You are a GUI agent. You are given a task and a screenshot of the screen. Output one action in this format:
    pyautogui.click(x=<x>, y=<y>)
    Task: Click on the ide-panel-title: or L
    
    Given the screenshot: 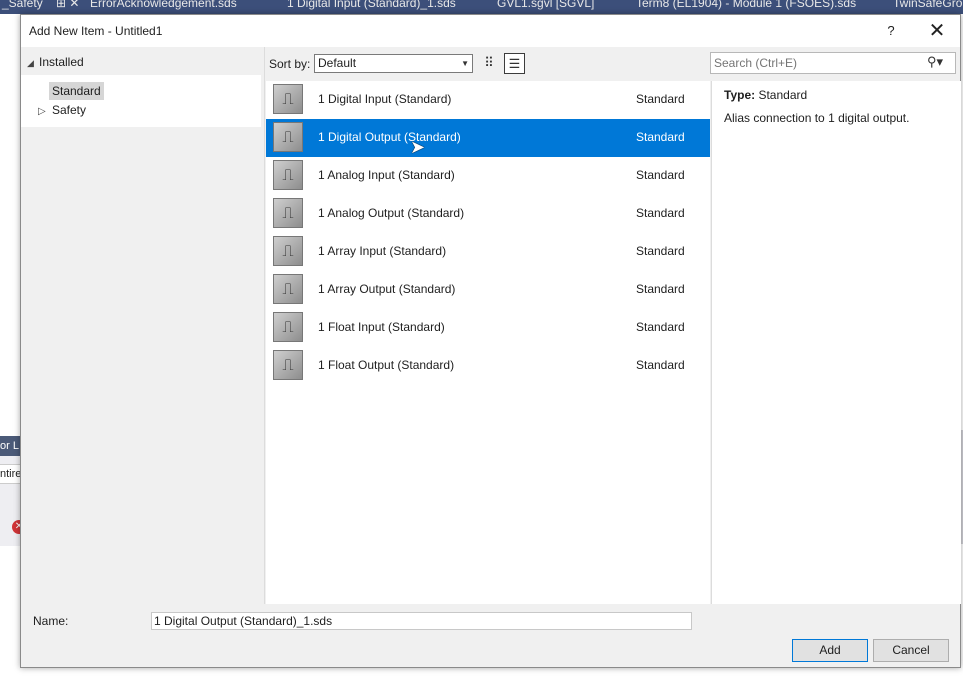 What is the action you would take?
    pyautogui.click(x=10, y=446)
    